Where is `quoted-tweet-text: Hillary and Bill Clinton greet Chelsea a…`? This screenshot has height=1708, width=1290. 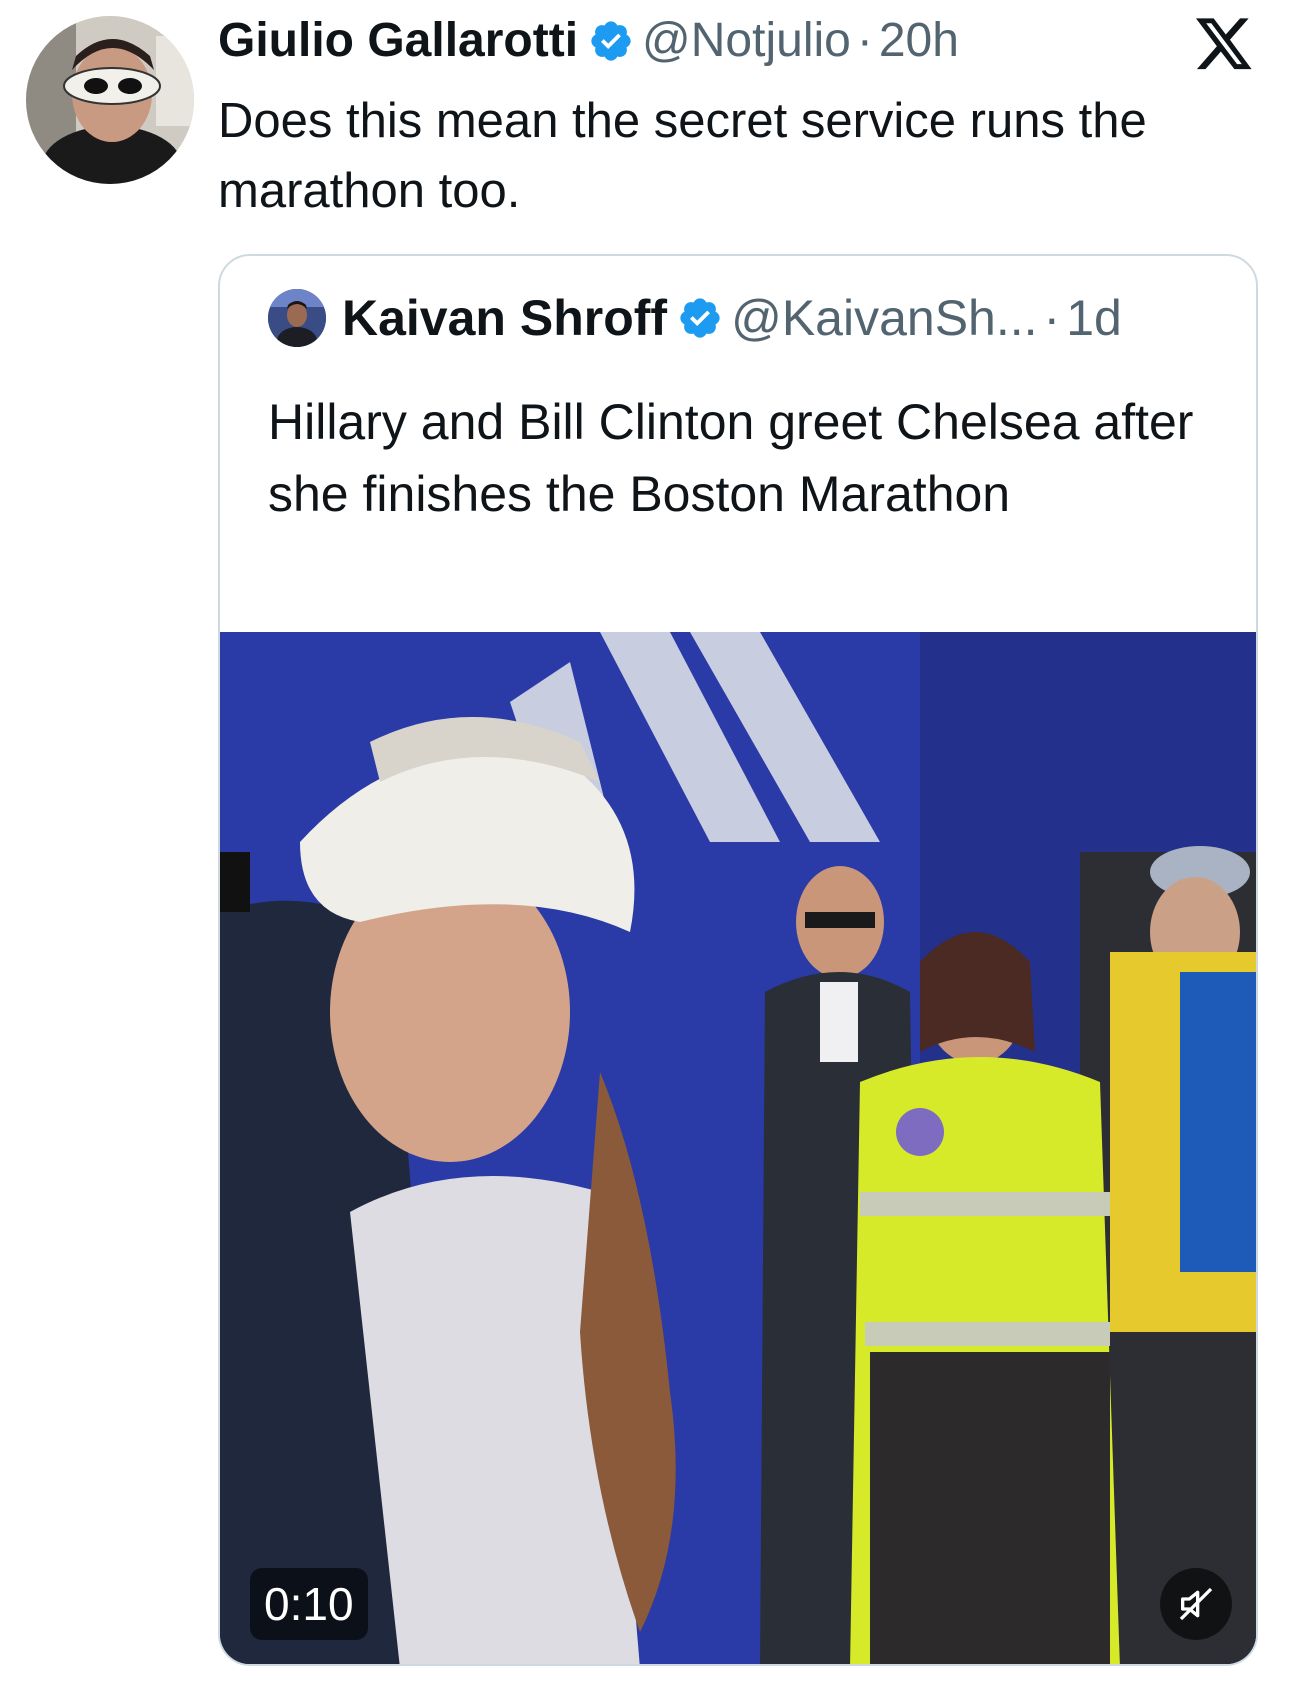
quoted-tweet-text: Hillary and Bill Clinton greet Chelsea a… is located at coordinates (731, 458).